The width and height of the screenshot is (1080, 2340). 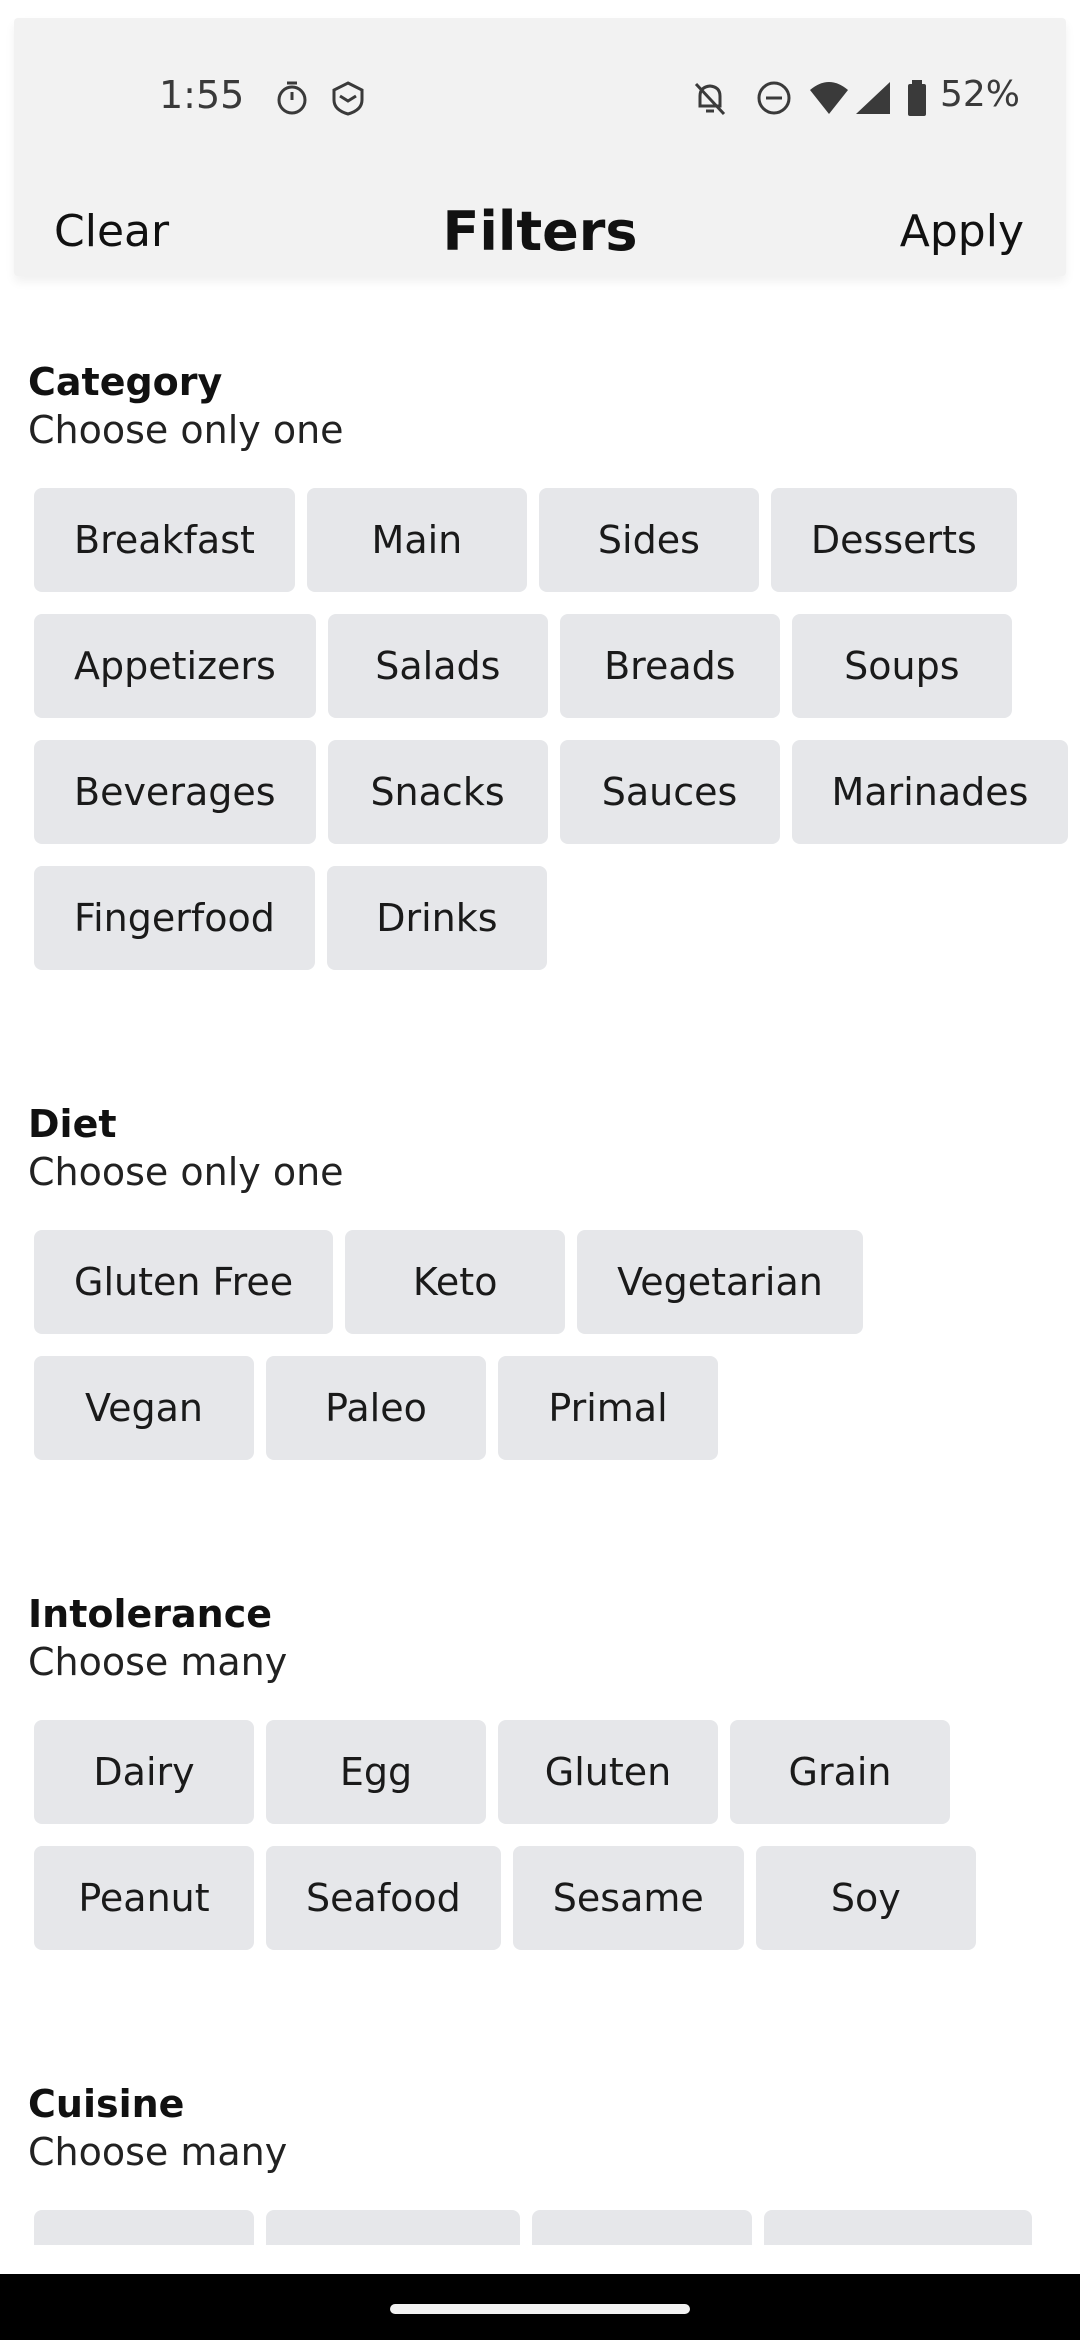 I want to click on section-title: Cuisine, so click(x=106, y=2104).